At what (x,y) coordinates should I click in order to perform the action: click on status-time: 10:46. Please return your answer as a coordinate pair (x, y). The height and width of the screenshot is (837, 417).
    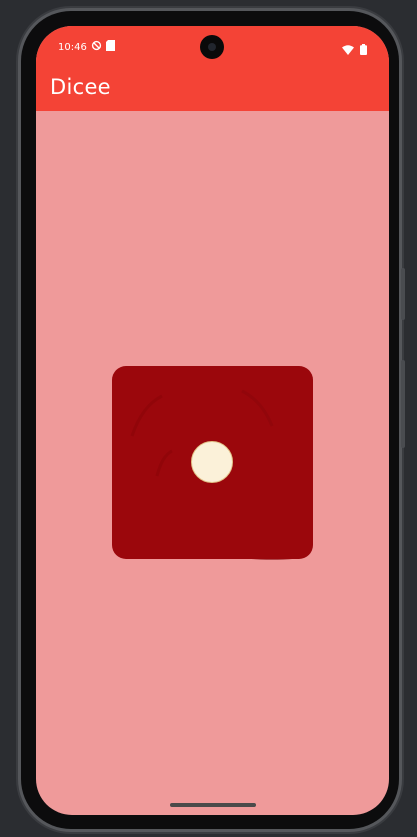
    Looking at the image, I should click on (72, 47).